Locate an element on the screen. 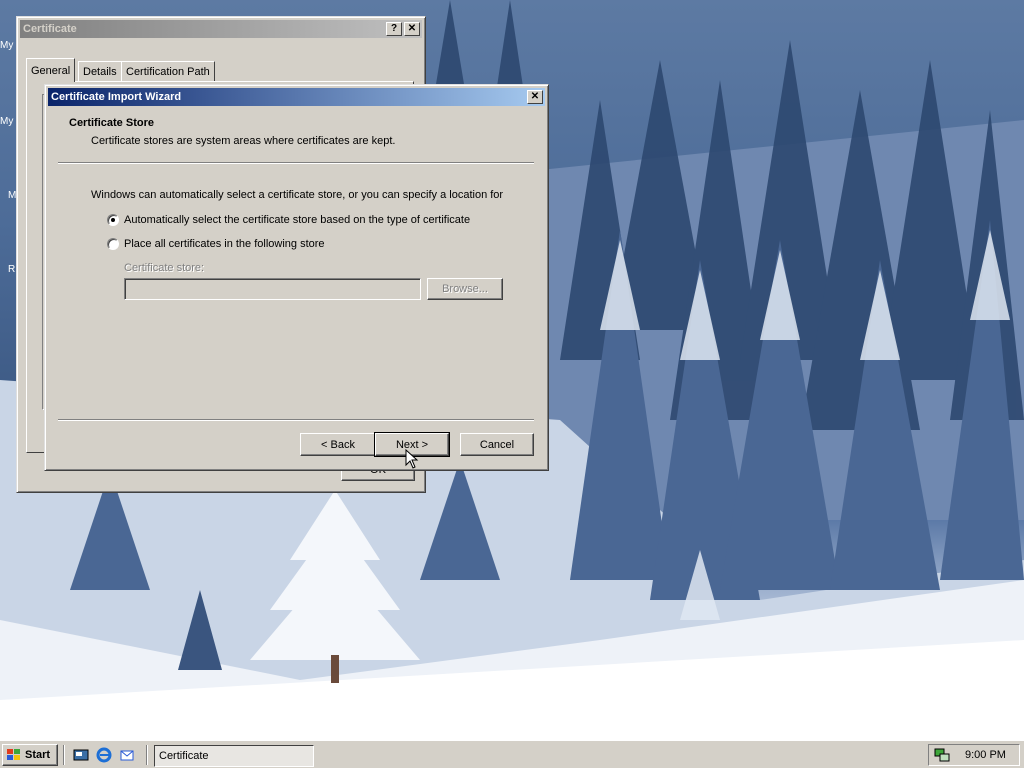 Image resolution: width=1024 pixels, height=768 pixels. help-button: ? is located at coordinates (394, 29).